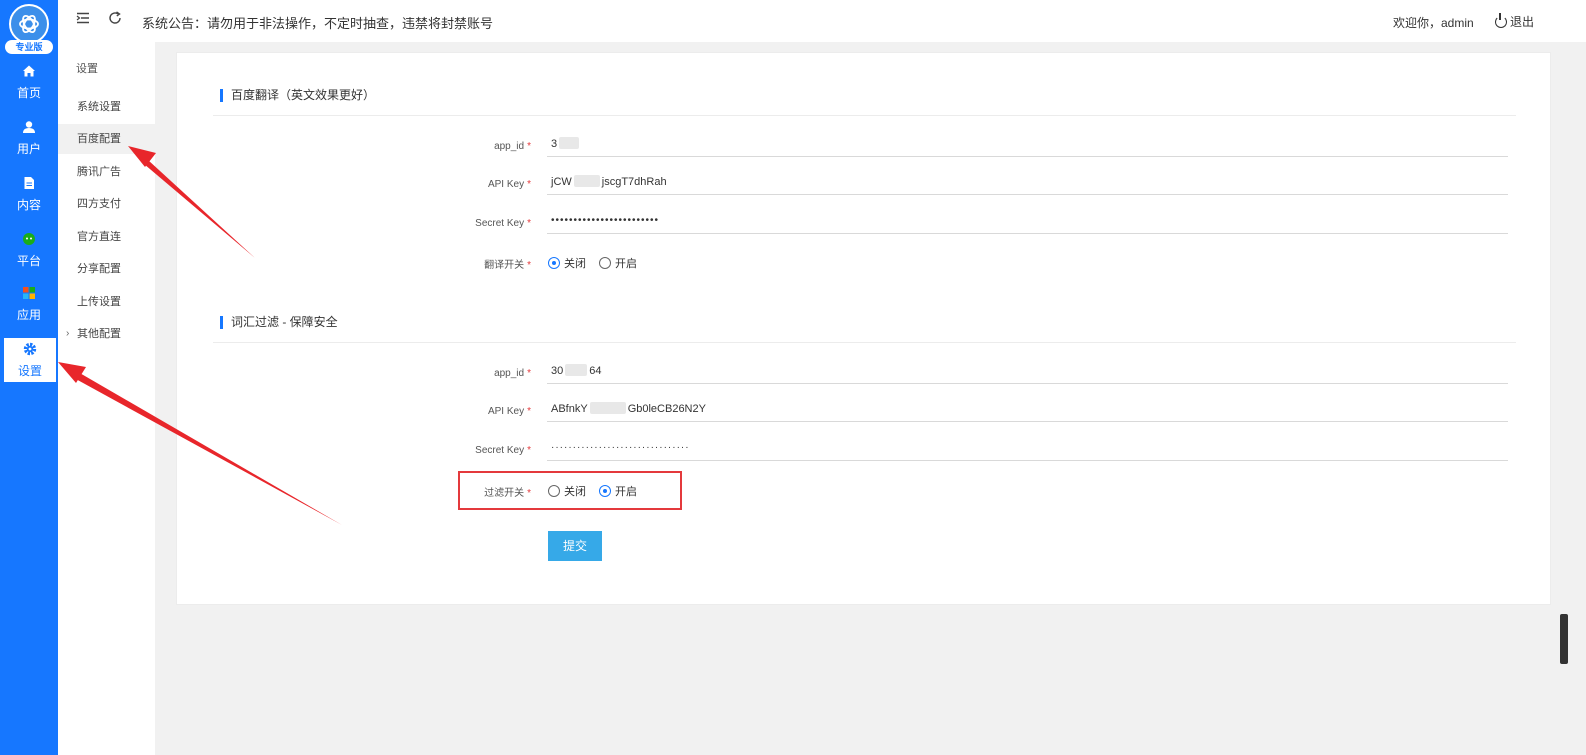 The width and height of the screenshot is (1586, 755). I want to click on edition-badge: 专业版, so click(29, 47).